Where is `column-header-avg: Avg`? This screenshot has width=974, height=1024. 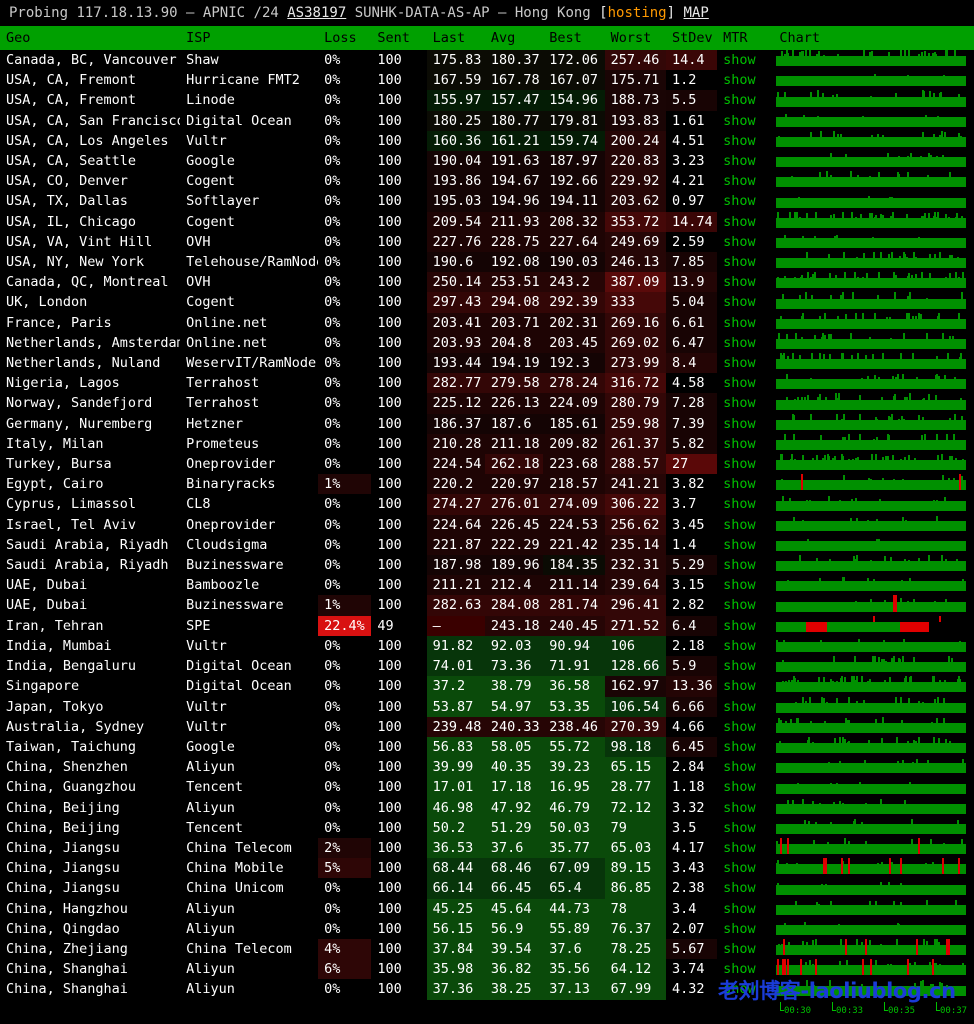 column-header-avg: Avg is located at coordinates (514, 38).